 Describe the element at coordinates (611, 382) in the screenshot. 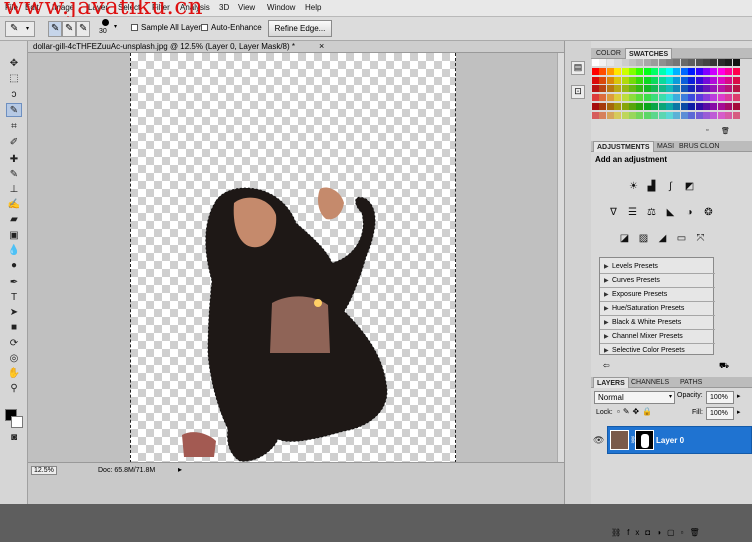

I see `tab-layers: LAYERS` at that location.